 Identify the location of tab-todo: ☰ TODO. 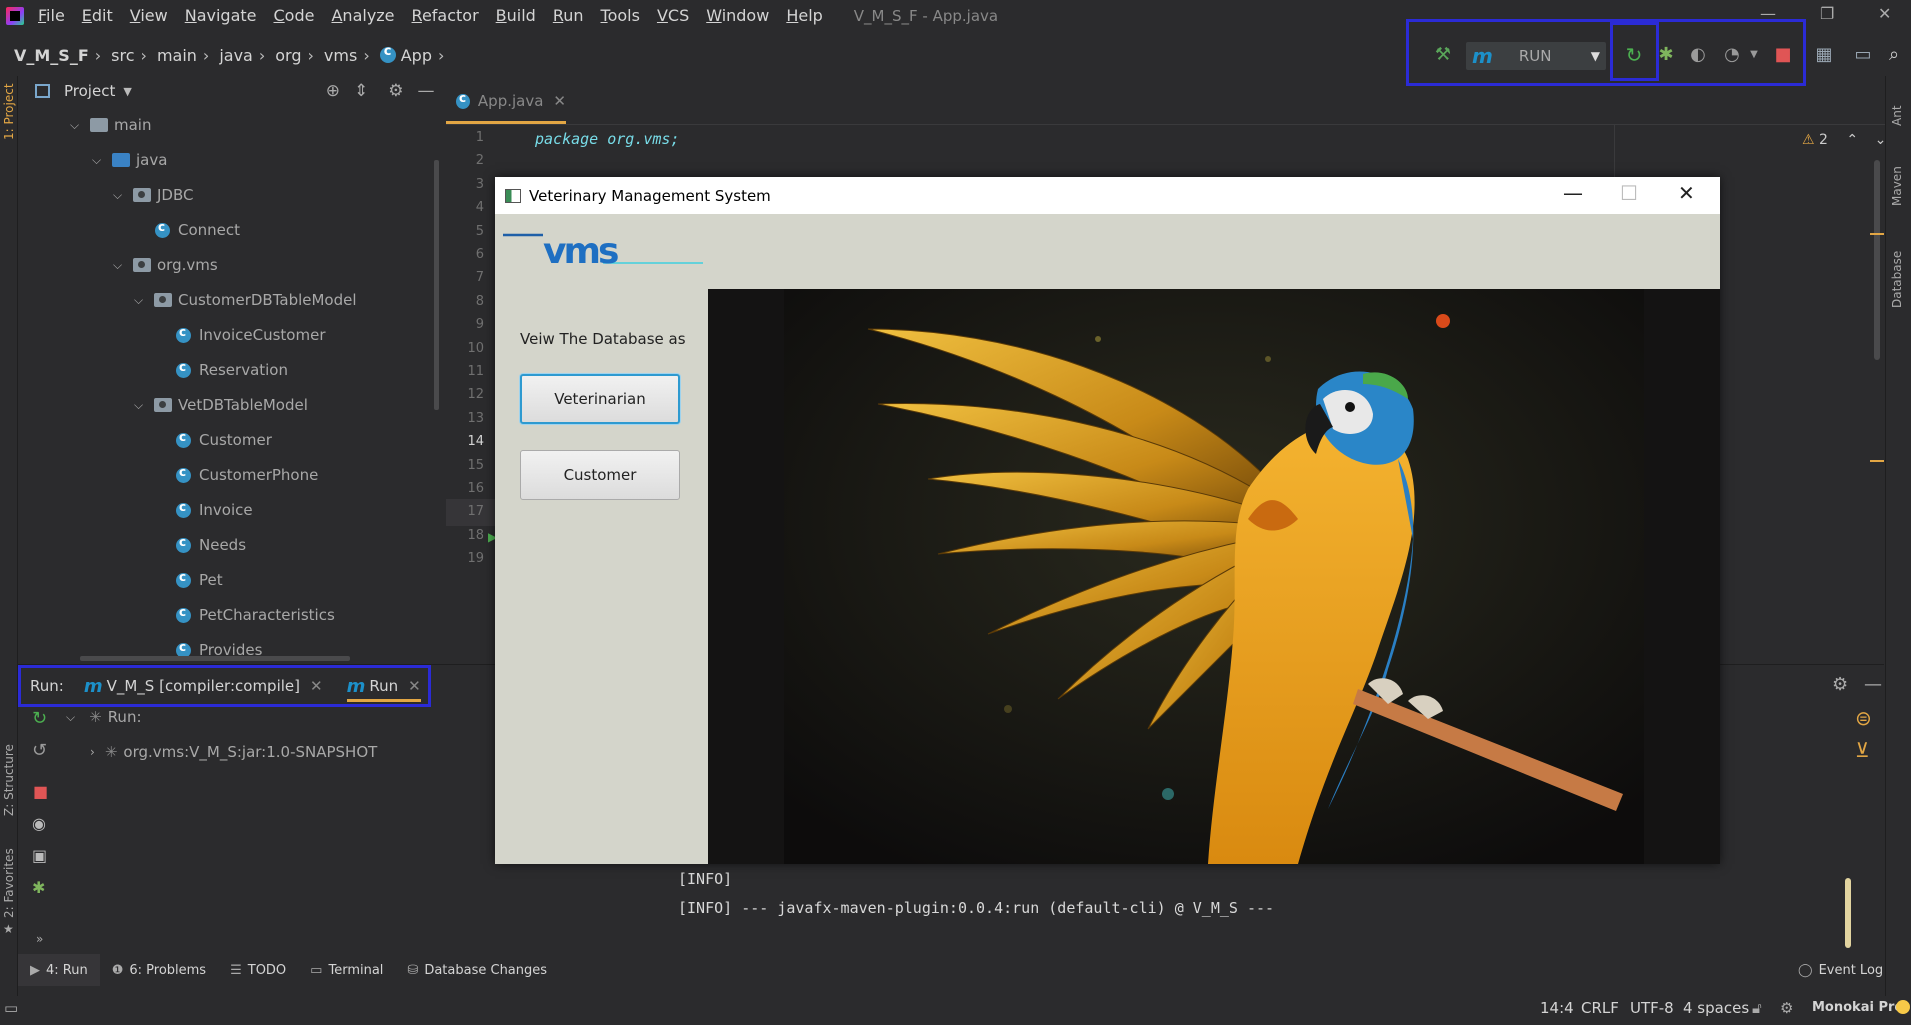
(258, 970).